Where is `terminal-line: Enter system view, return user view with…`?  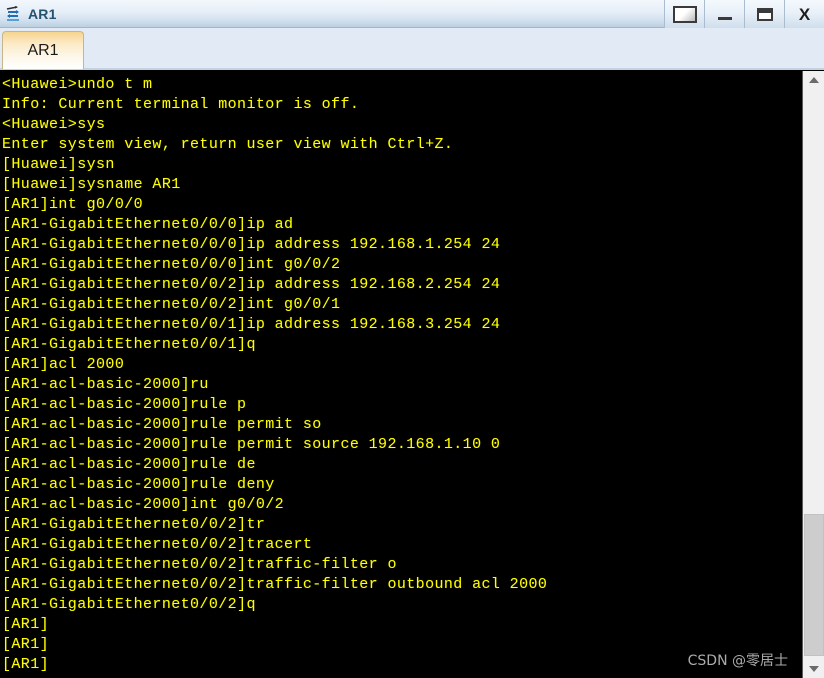
terminal-line: Enter system view, return user view with… is located at coordinates (228, 144).